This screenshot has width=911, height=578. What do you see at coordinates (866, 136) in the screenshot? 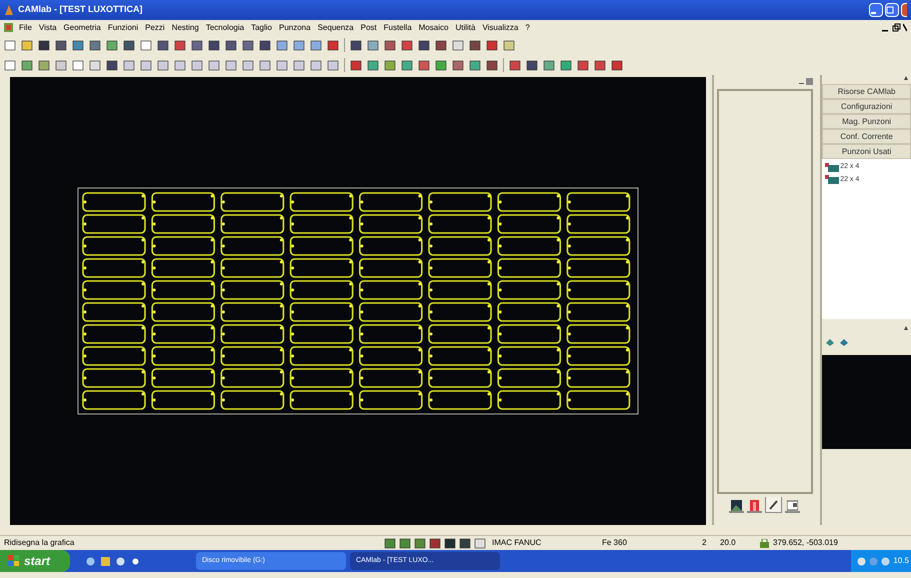
I see `panel-button: Conf. Corrente` at bounding box center [866, 136].